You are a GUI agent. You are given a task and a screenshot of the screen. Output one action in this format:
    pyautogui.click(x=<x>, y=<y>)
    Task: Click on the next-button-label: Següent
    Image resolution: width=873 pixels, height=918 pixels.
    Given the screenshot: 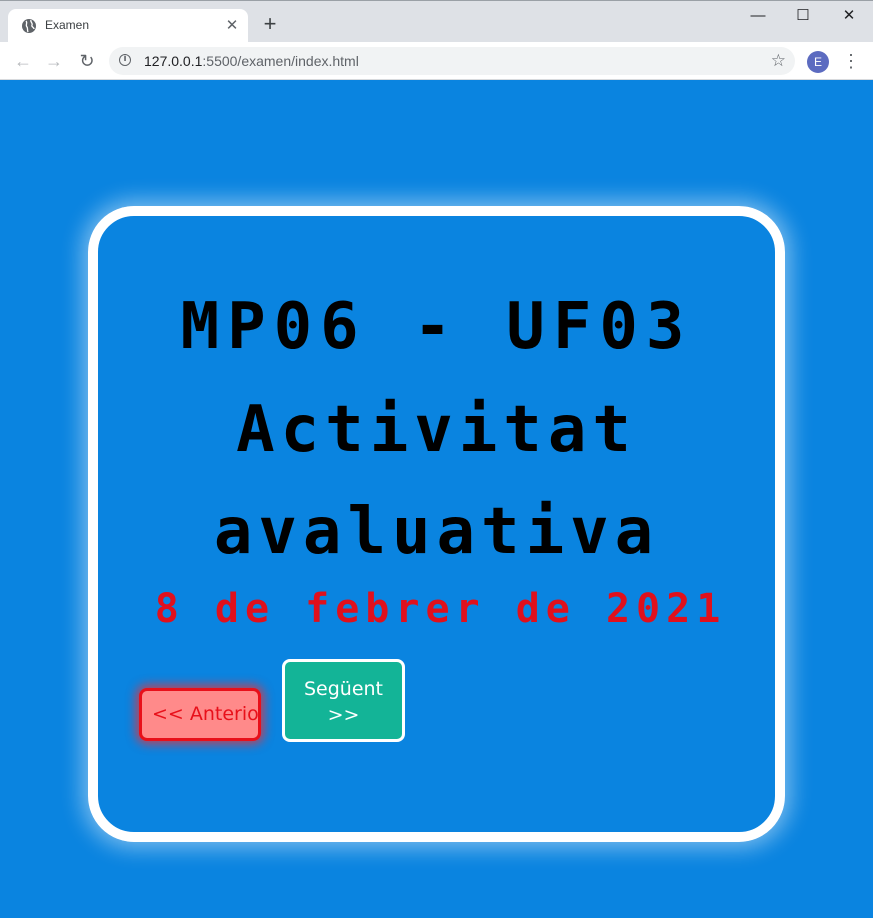 What is the action you would take?
    pyautogui.click(x=343, y=689)
    